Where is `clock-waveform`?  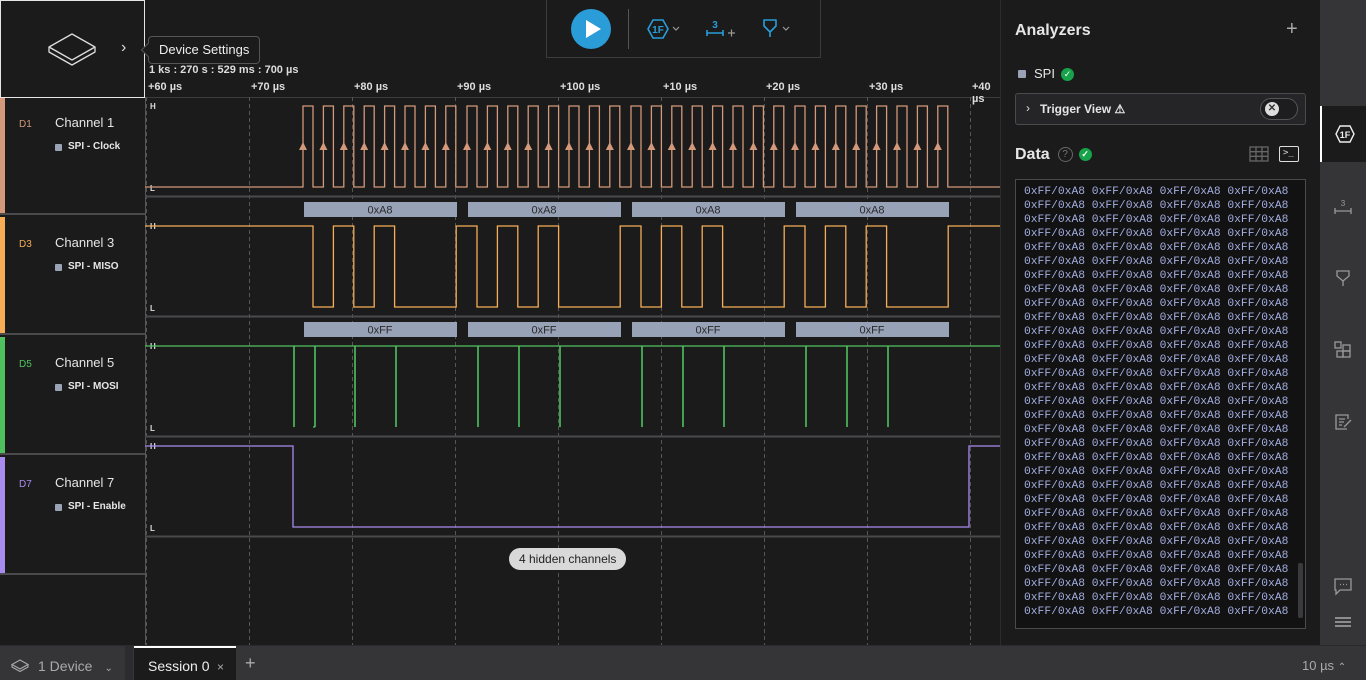
clock-waveform is located at coordinates (572, 146).